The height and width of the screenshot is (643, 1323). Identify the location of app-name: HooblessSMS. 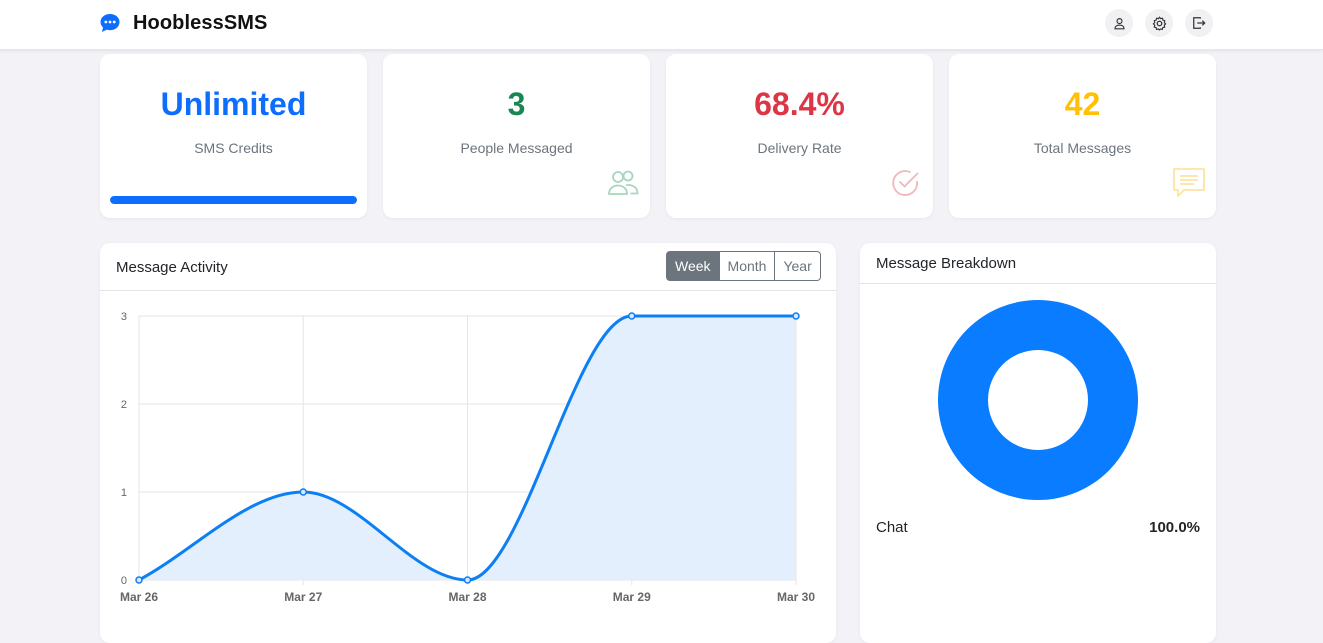
(200, 22).